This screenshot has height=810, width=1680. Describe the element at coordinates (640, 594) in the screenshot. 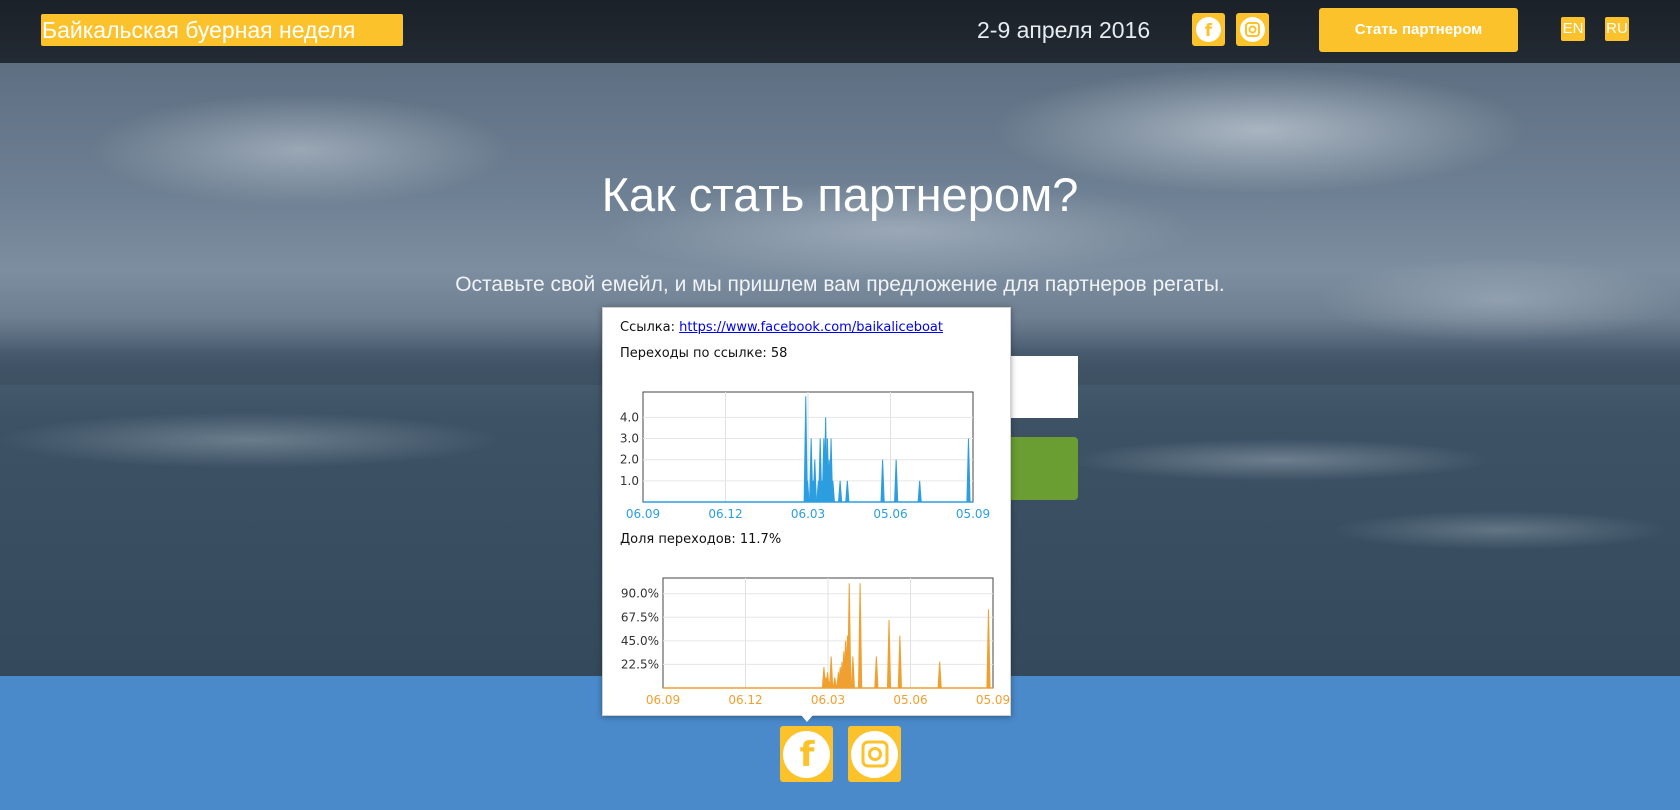

I see `y-tick-label: 90.0%` at that location.